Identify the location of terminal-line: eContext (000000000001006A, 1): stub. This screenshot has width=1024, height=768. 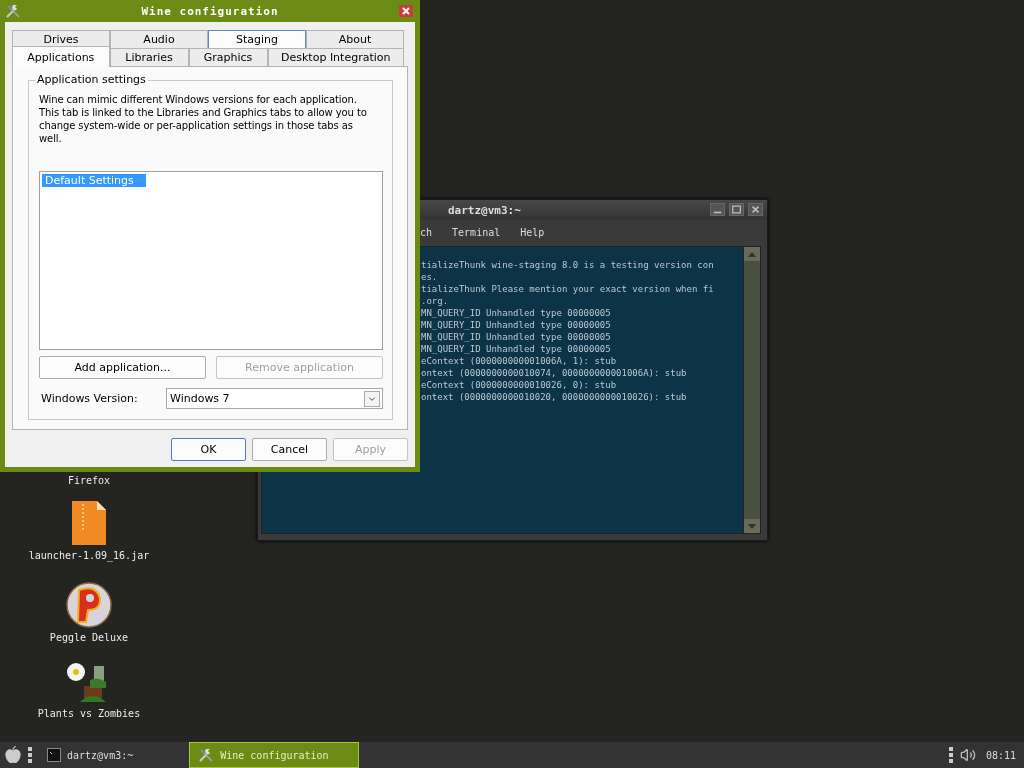
(519, 361).